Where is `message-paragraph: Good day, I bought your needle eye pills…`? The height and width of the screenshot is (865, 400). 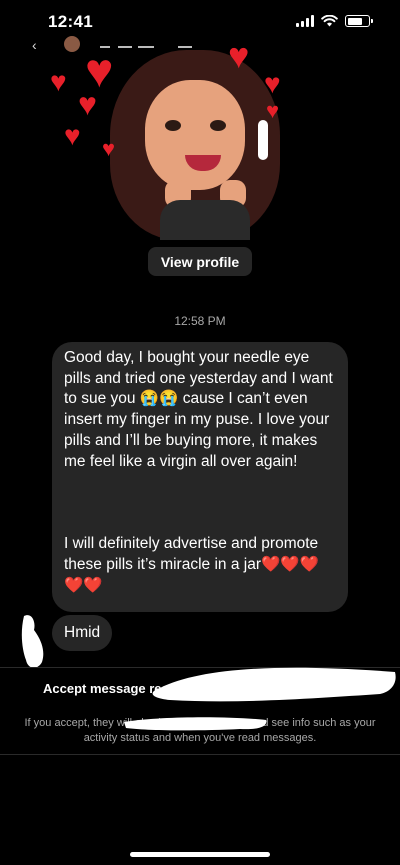
message-paragraph: Good day, I bought your needle eye pills… is located at coordinates (200, 410).